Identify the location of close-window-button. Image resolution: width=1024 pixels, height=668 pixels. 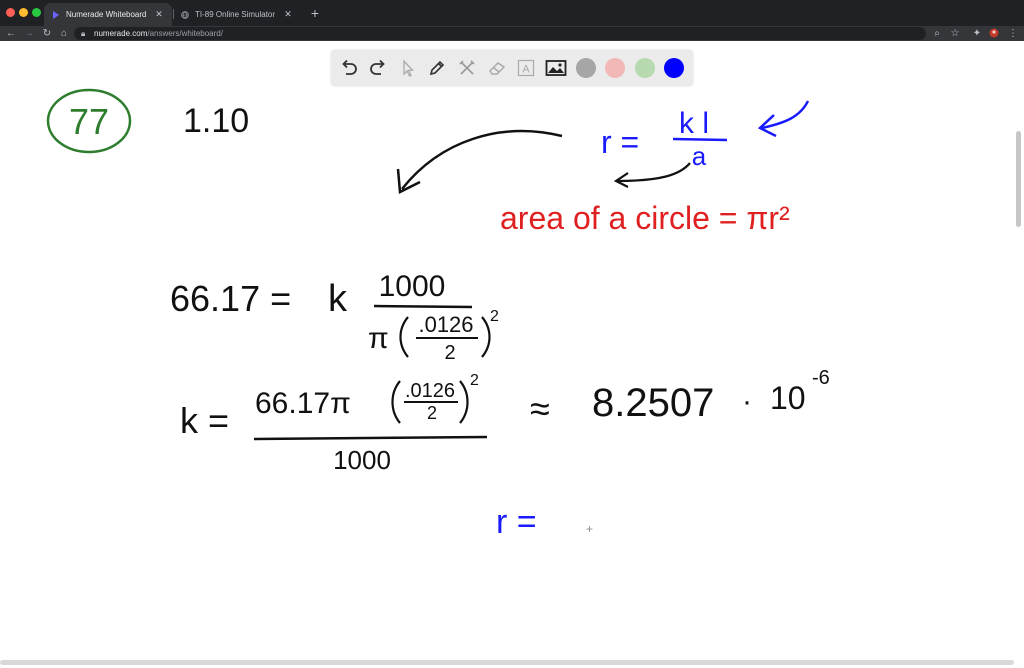
(10, 12).